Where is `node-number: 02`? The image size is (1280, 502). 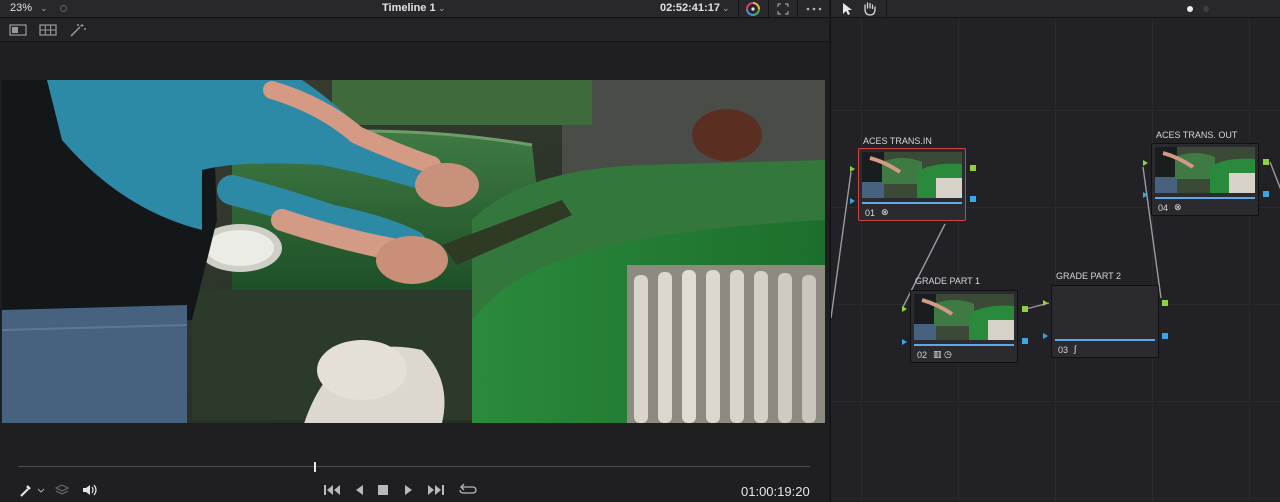
node-number: 02 is located at coordinates (922, 355).